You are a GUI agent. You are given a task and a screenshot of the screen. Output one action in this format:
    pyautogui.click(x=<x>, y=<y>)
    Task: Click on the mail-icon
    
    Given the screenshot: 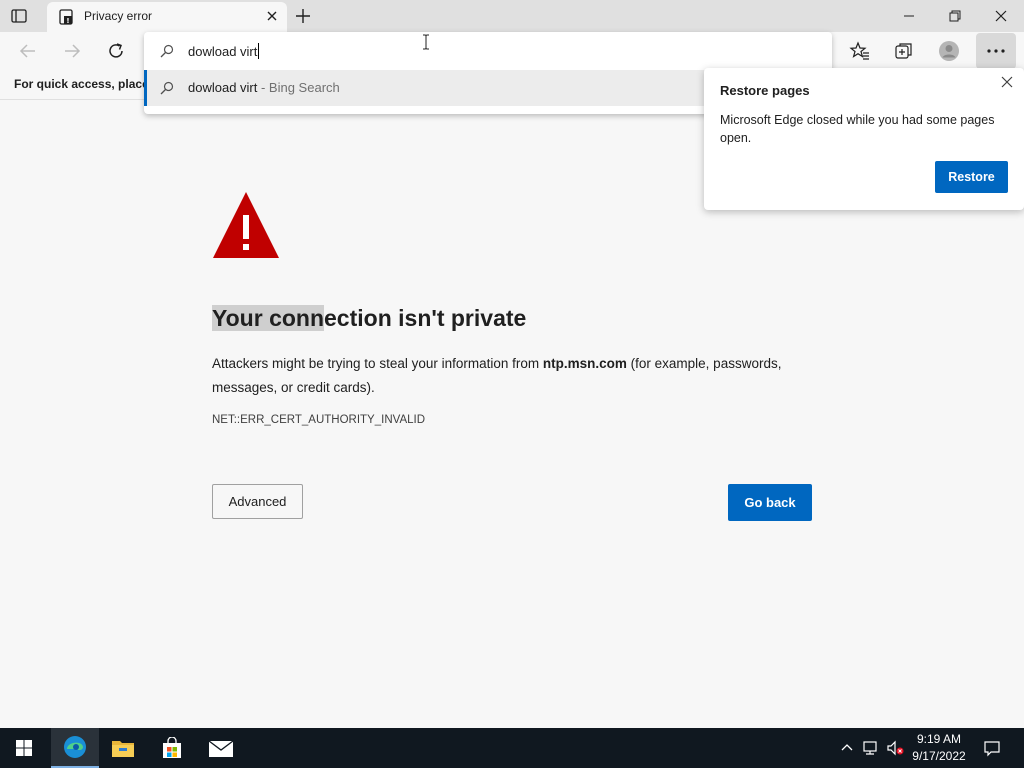 What is the action you would take?
    pyautogui.click(x=221, y=748)
    